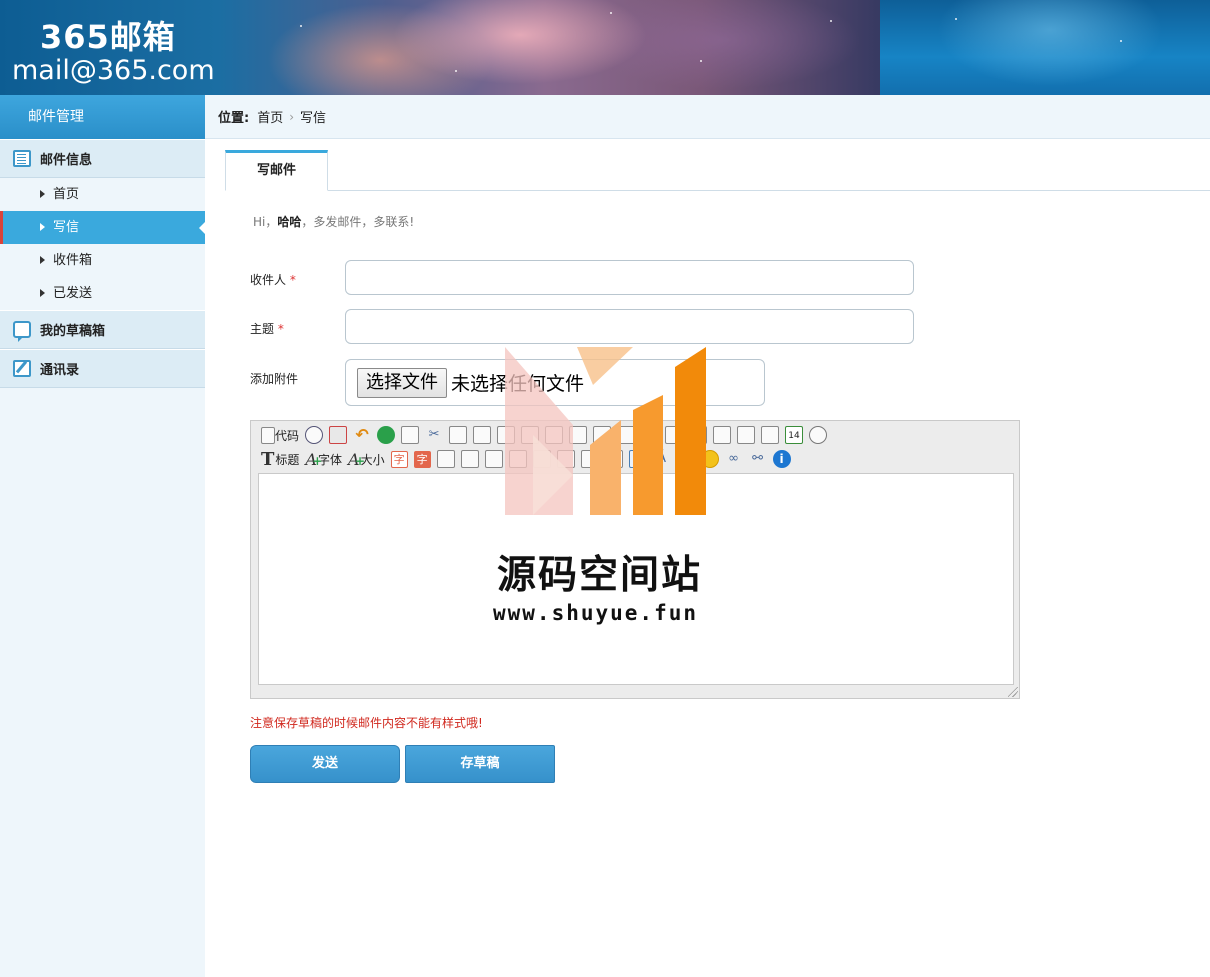 Image resolution: width=1210 pixels, height=977 pixels. I want to click on sidebar-group-label: 我的草稿箱, so click(73, 331).